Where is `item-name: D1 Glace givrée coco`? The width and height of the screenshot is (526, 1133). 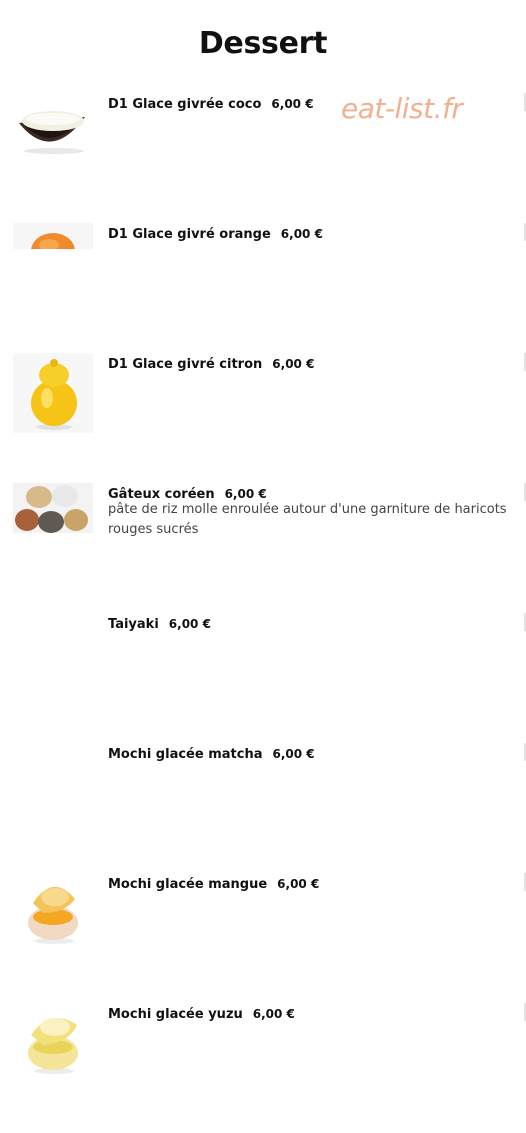
item-name: D1 Glace givrée coco is located at coordinates (185, 104).